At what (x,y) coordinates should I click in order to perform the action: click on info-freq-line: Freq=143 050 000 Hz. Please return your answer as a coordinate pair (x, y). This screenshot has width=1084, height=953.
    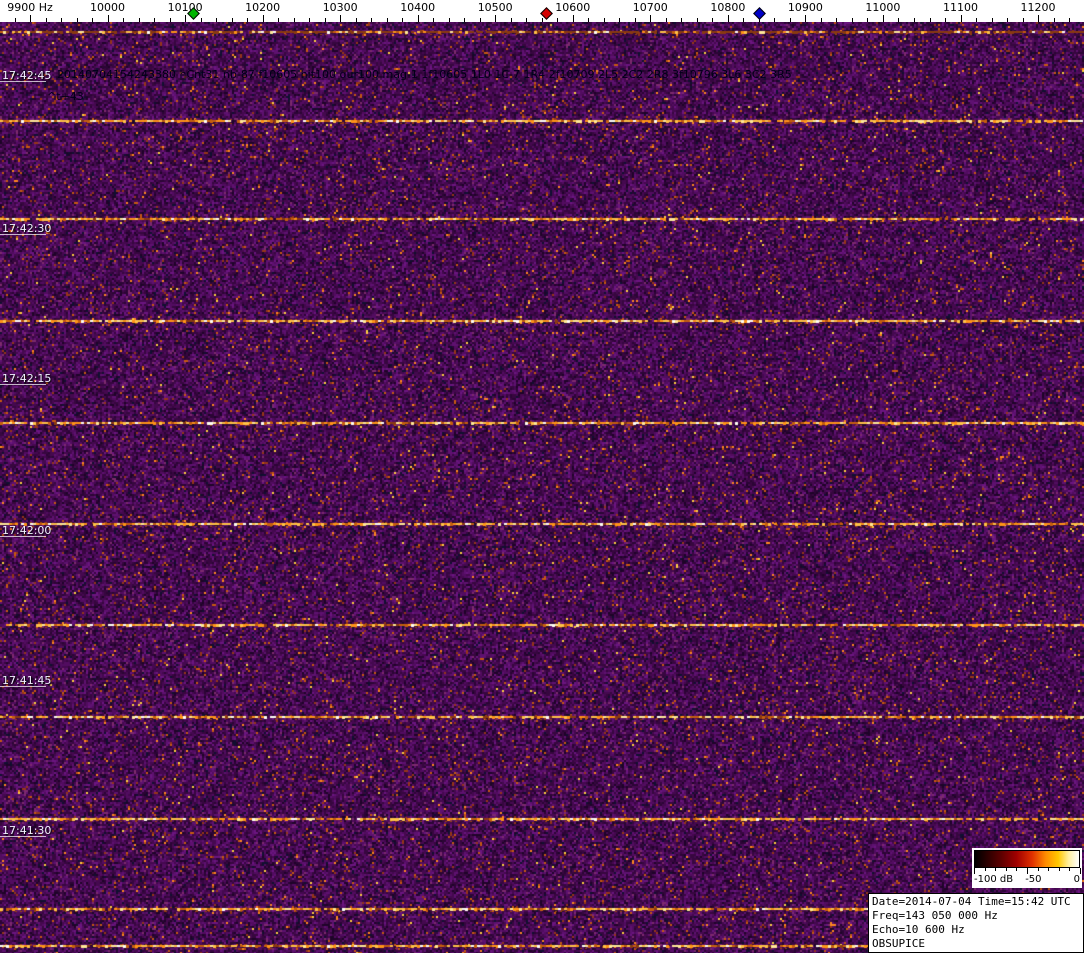
    Looking at the image, I should click on (935, 915).